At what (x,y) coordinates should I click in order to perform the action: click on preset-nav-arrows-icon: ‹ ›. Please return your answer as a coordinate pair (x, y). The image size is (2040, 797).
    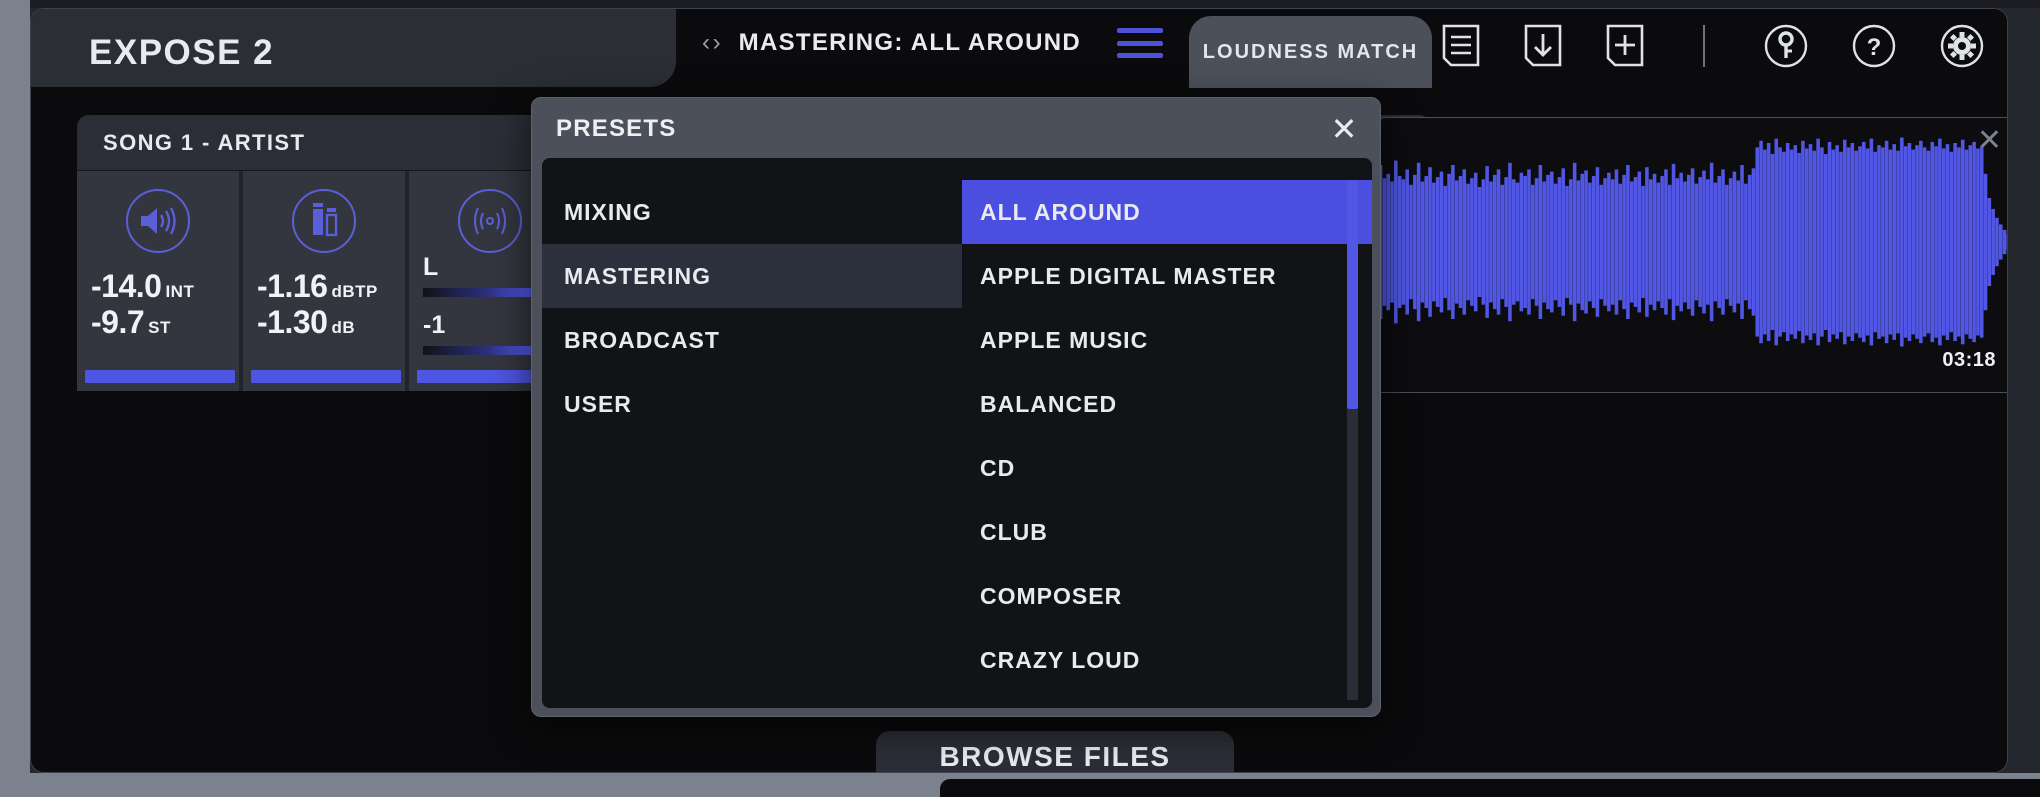
    Looking at the image, I should click on (711, 43).